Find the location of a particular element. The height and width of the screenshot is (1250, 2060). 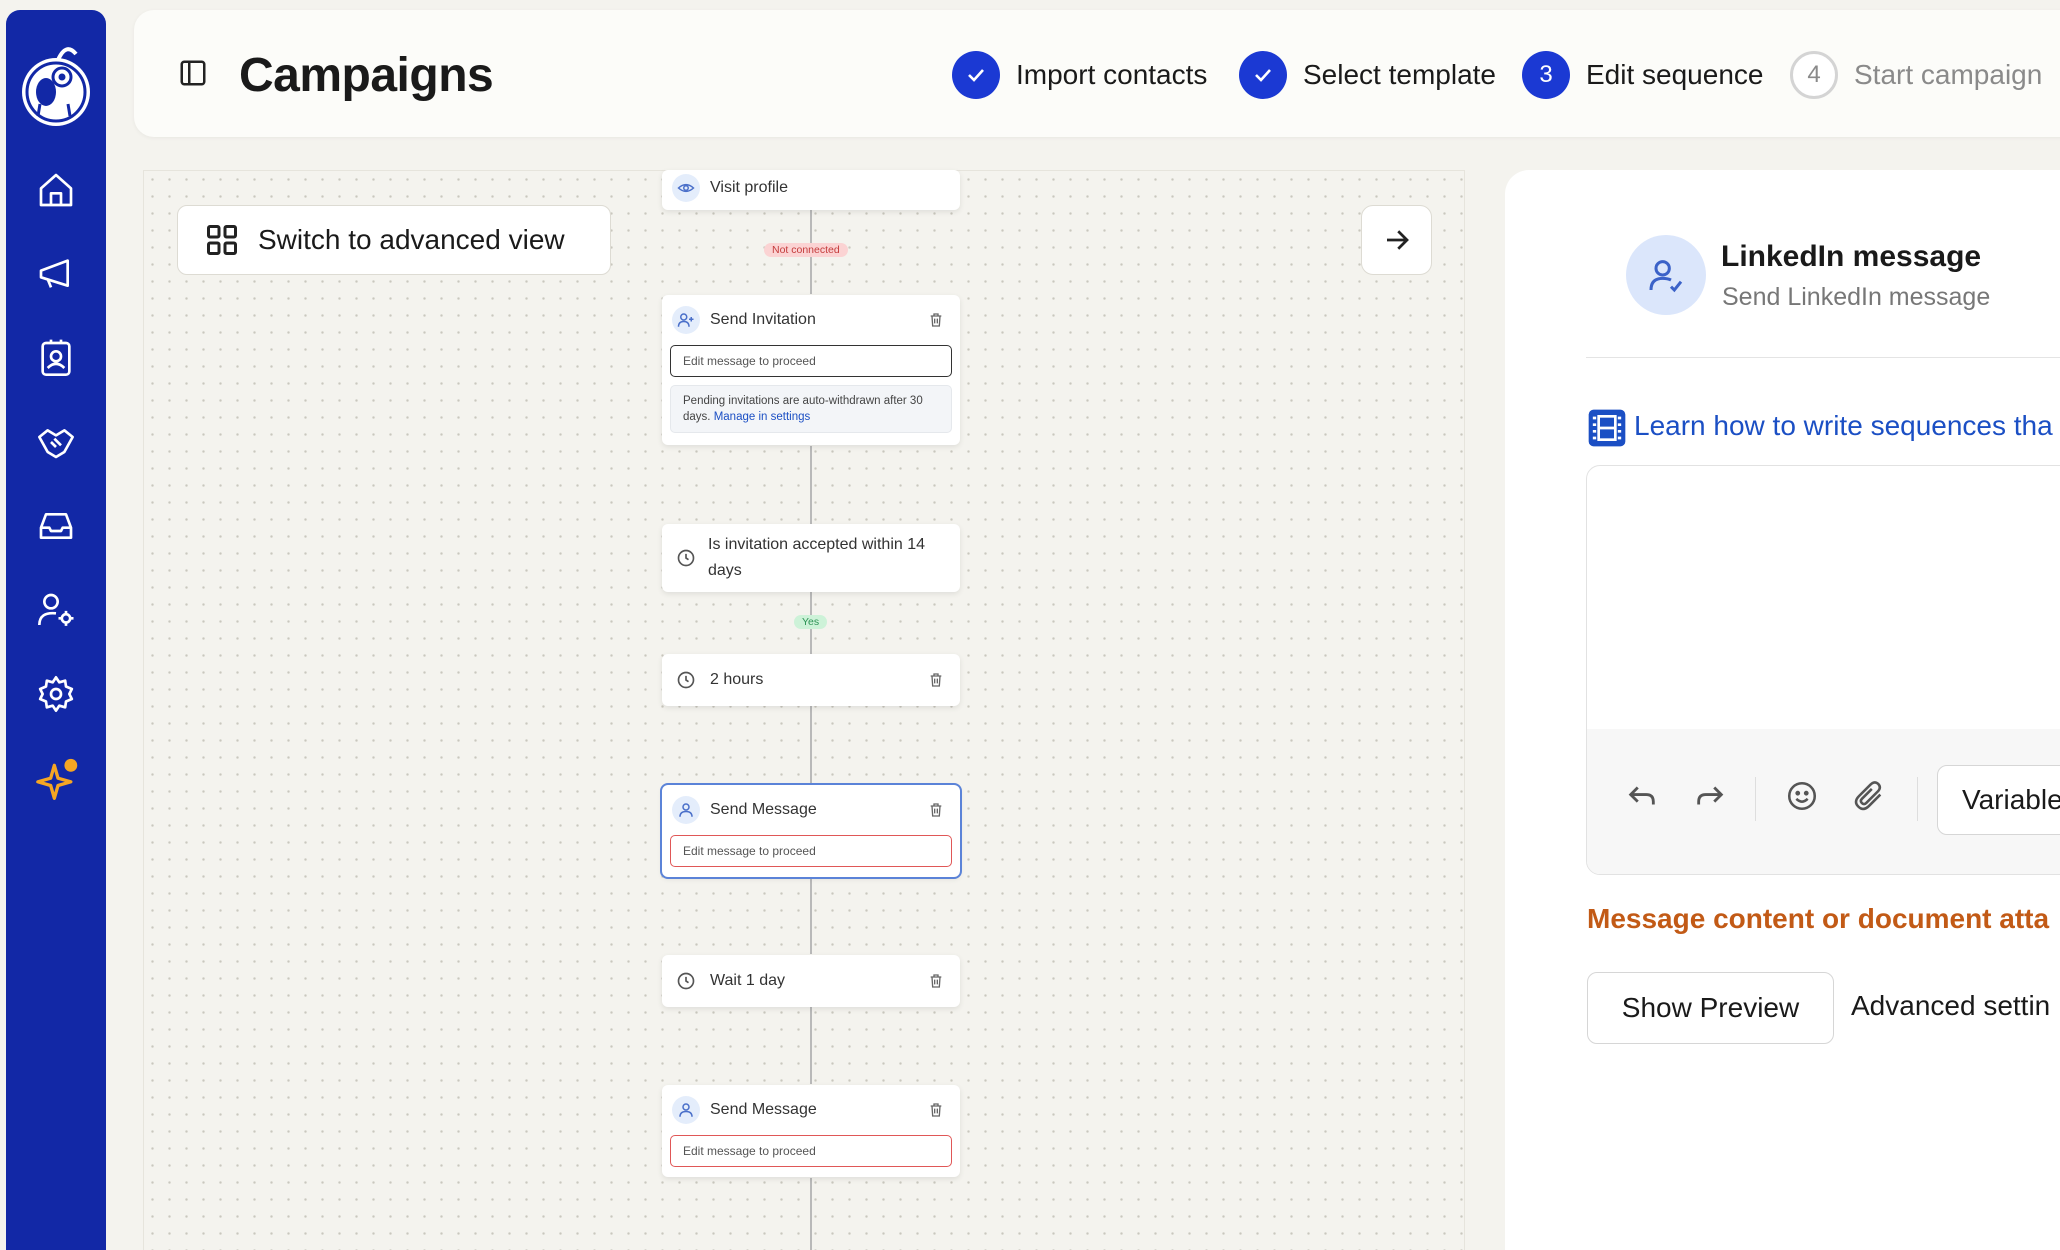

panel-title: LinkedIn message is located at coordinates (1851, 256).